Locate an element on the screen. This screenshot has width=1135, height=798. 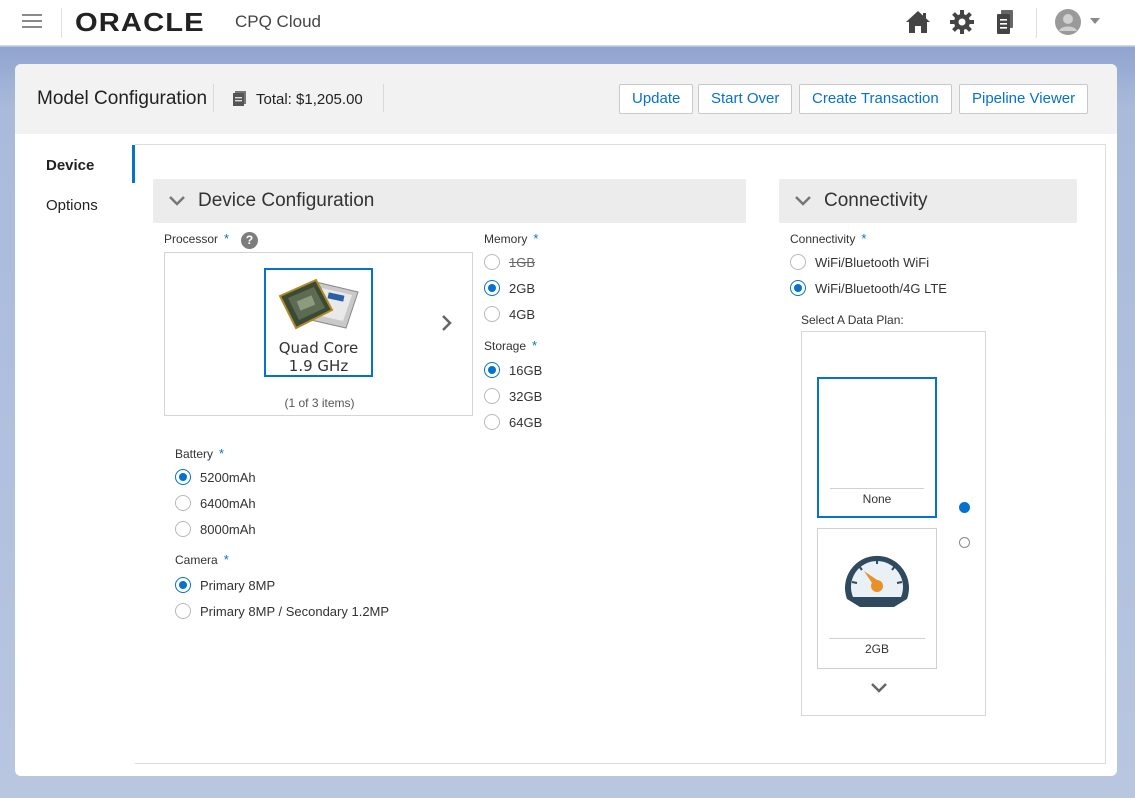
data-plan-option-2gb: 2GB is located at coordinates (877, 598).